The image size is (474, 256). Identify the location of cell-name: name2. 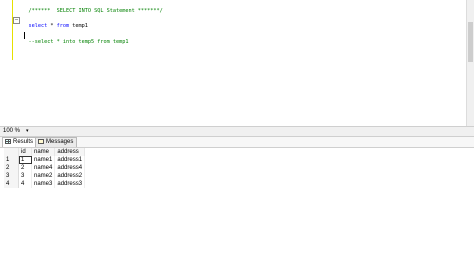
(43, 176).